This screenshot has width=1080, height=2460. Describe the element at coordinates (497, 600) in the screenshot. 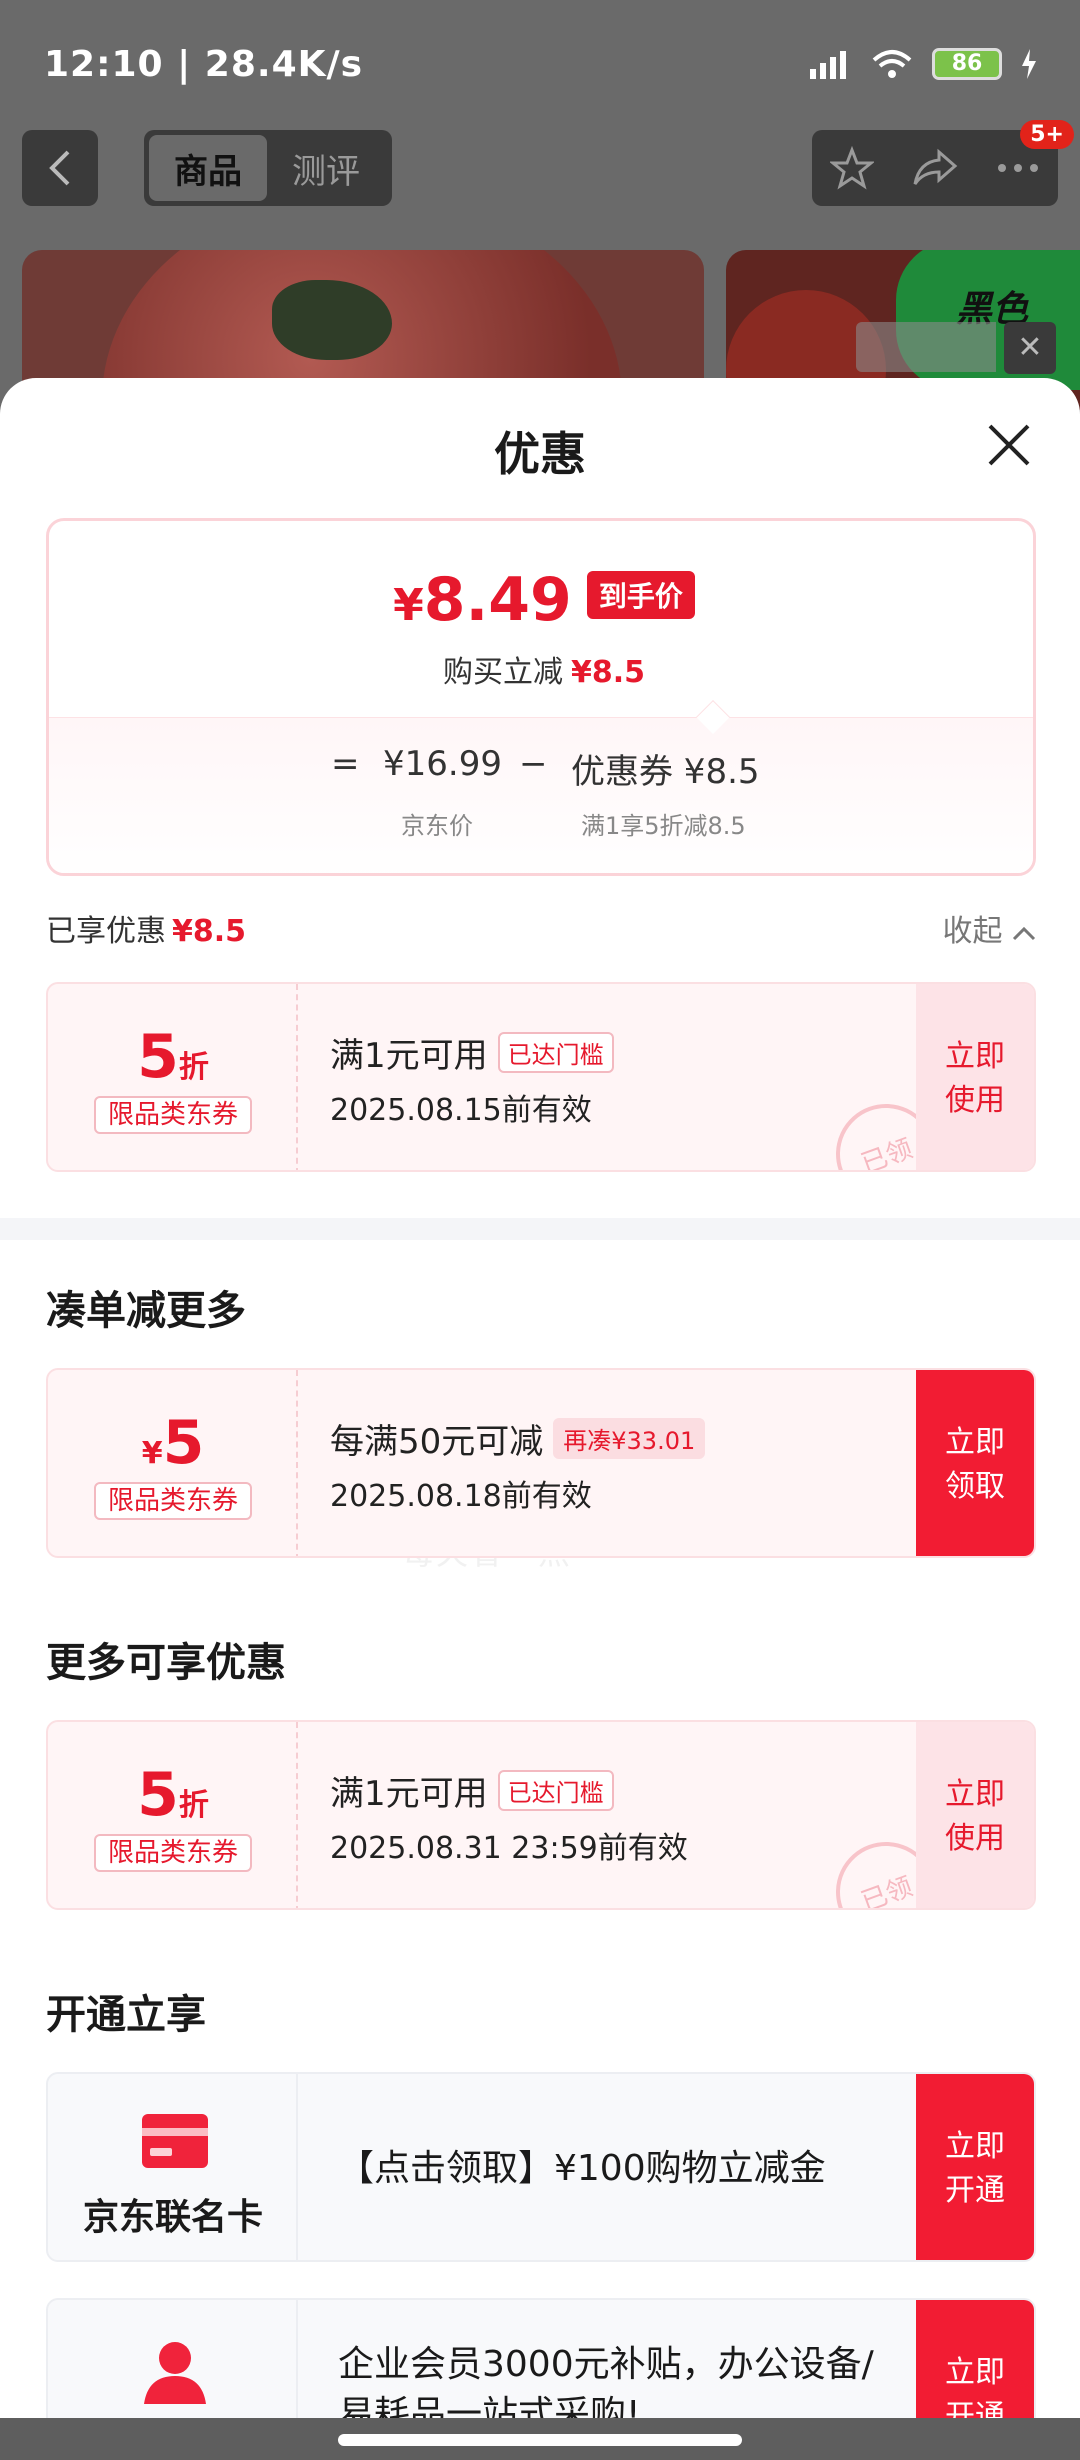

I see `final-price: 8.49` at that location.